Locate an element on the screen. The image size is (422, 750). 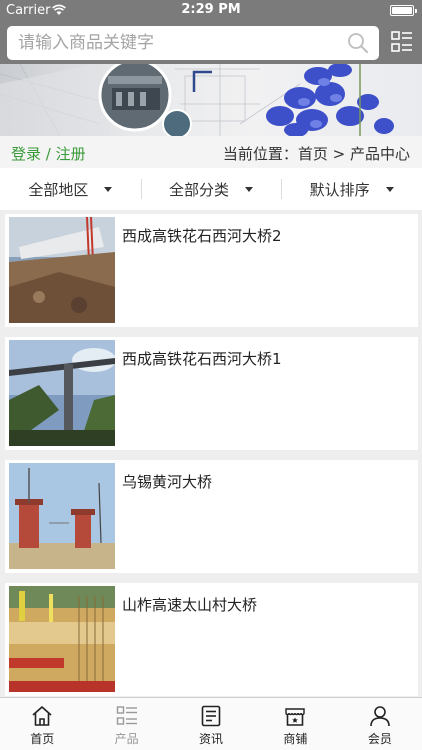
filter-category-dropdown: 全部分类 is located at coordinates (211, 189).